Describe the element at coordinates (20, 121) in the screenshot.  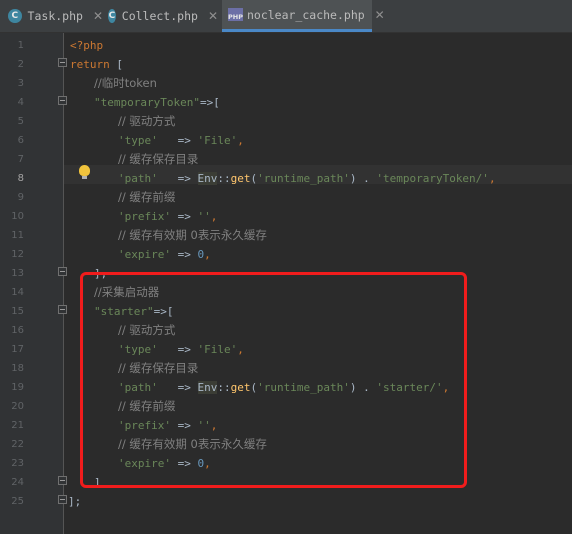
I see `line-number: 5` at that location.